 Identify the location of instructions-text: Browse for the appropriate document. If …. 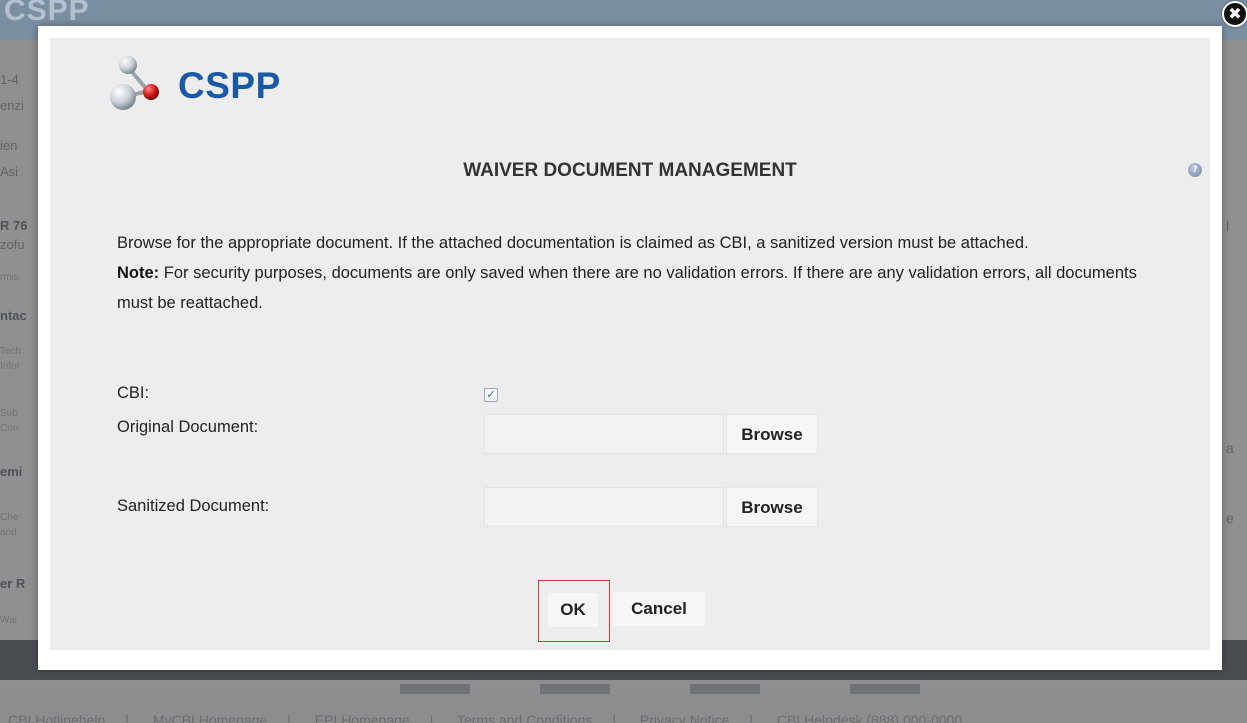
(647, 273).